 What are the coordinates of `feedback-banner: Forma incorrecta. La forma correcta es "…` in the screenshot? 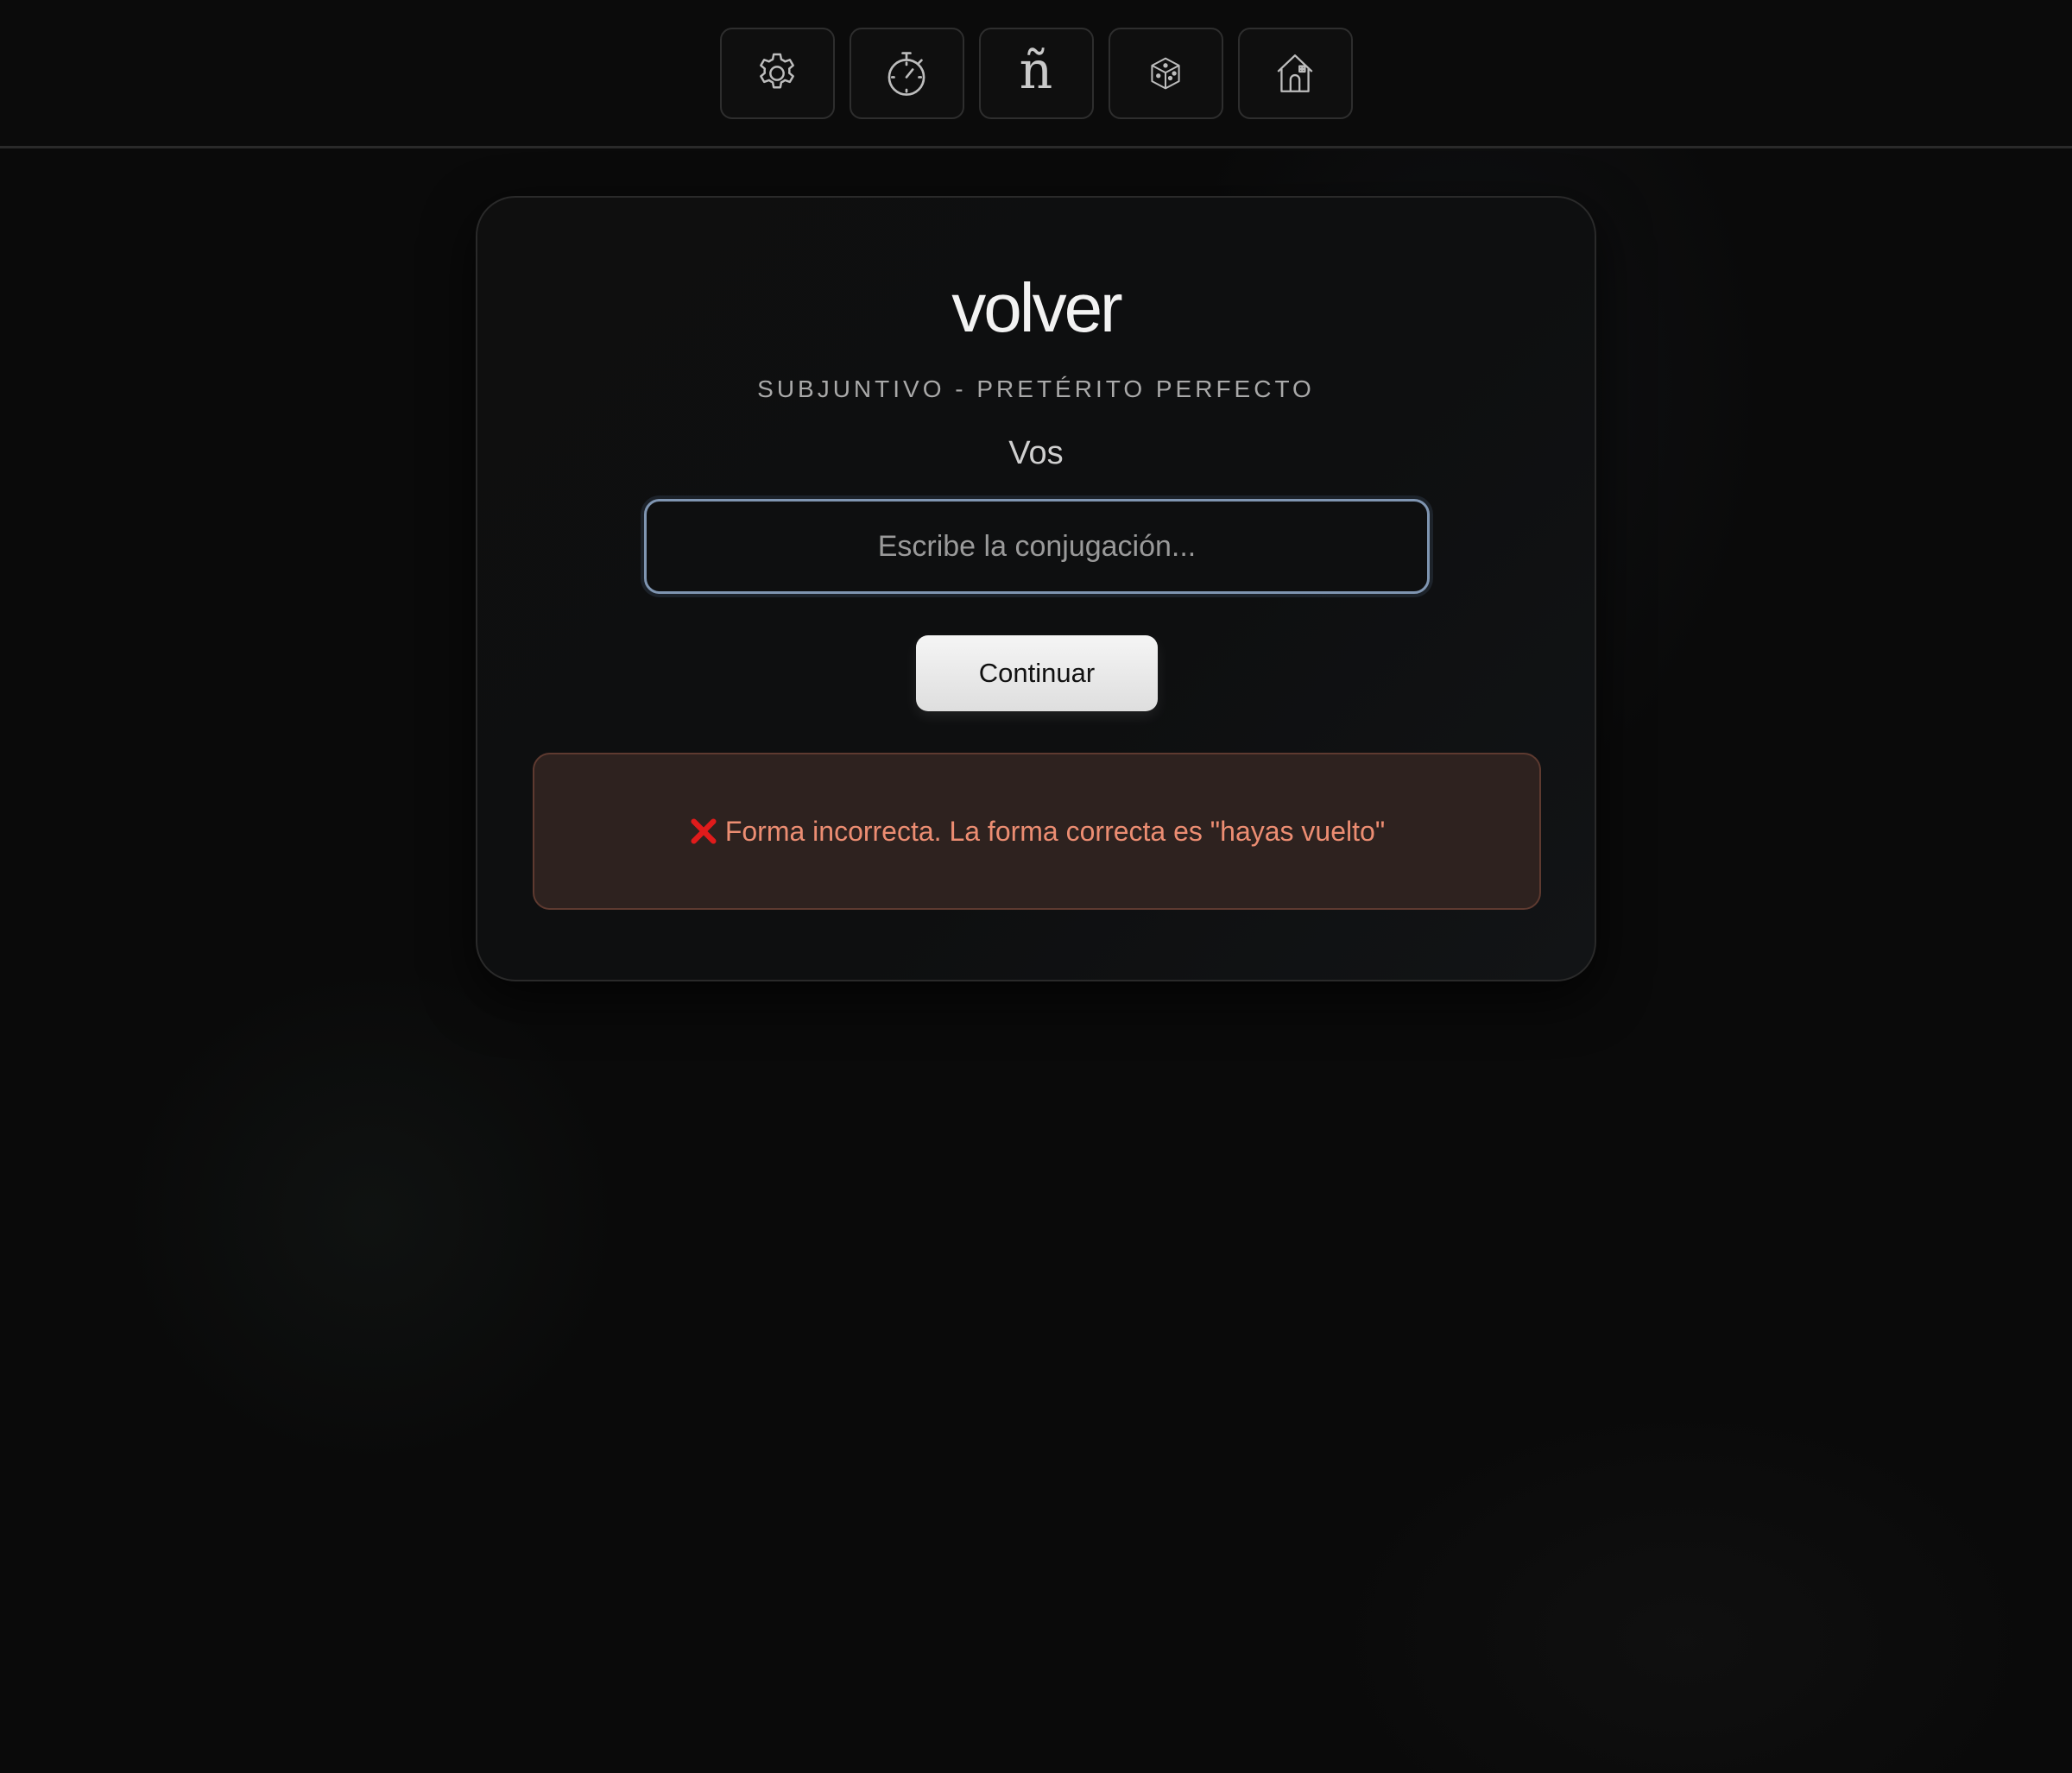 It's located at (1037, 831).